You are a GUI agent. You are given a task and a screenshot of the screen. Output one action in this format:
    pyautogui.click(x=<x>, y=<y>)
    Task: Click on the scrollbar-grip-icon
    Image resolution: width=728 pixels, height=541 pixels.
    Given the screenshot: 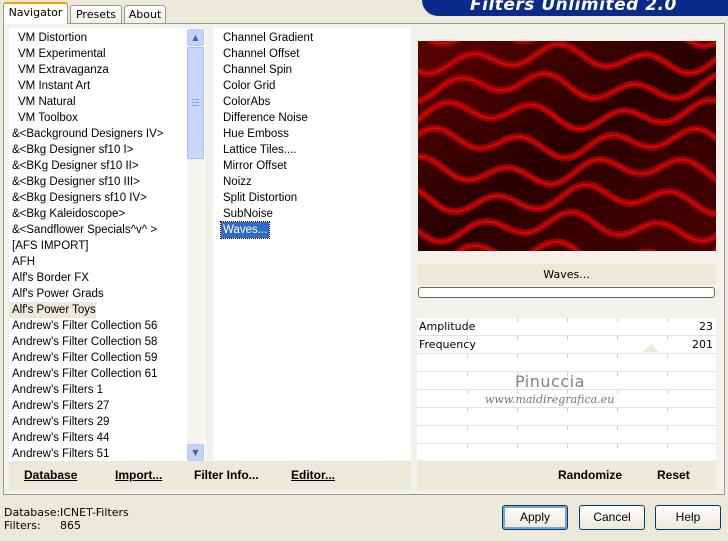 What is the action you would take?
    pyautogui.click(x=195, y=102)
    